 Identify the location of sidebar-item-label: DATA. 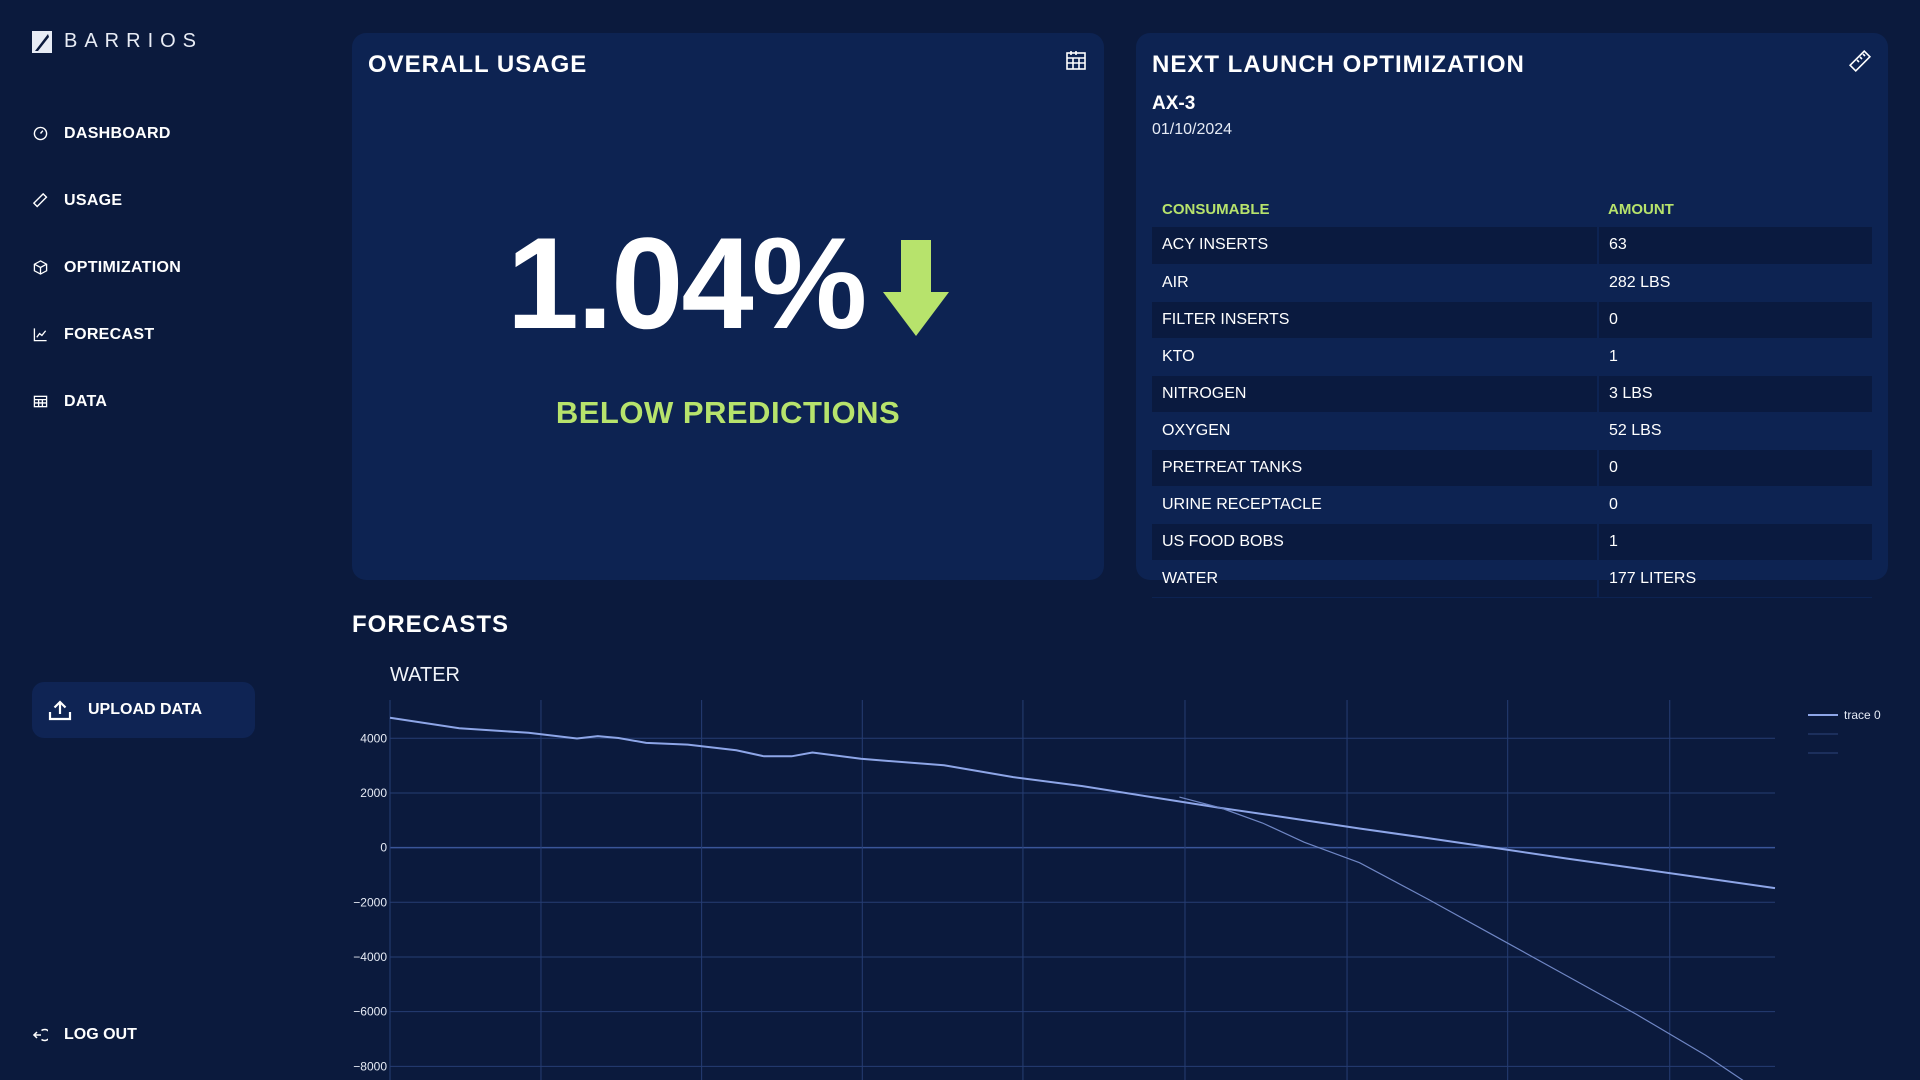
(86, 401).